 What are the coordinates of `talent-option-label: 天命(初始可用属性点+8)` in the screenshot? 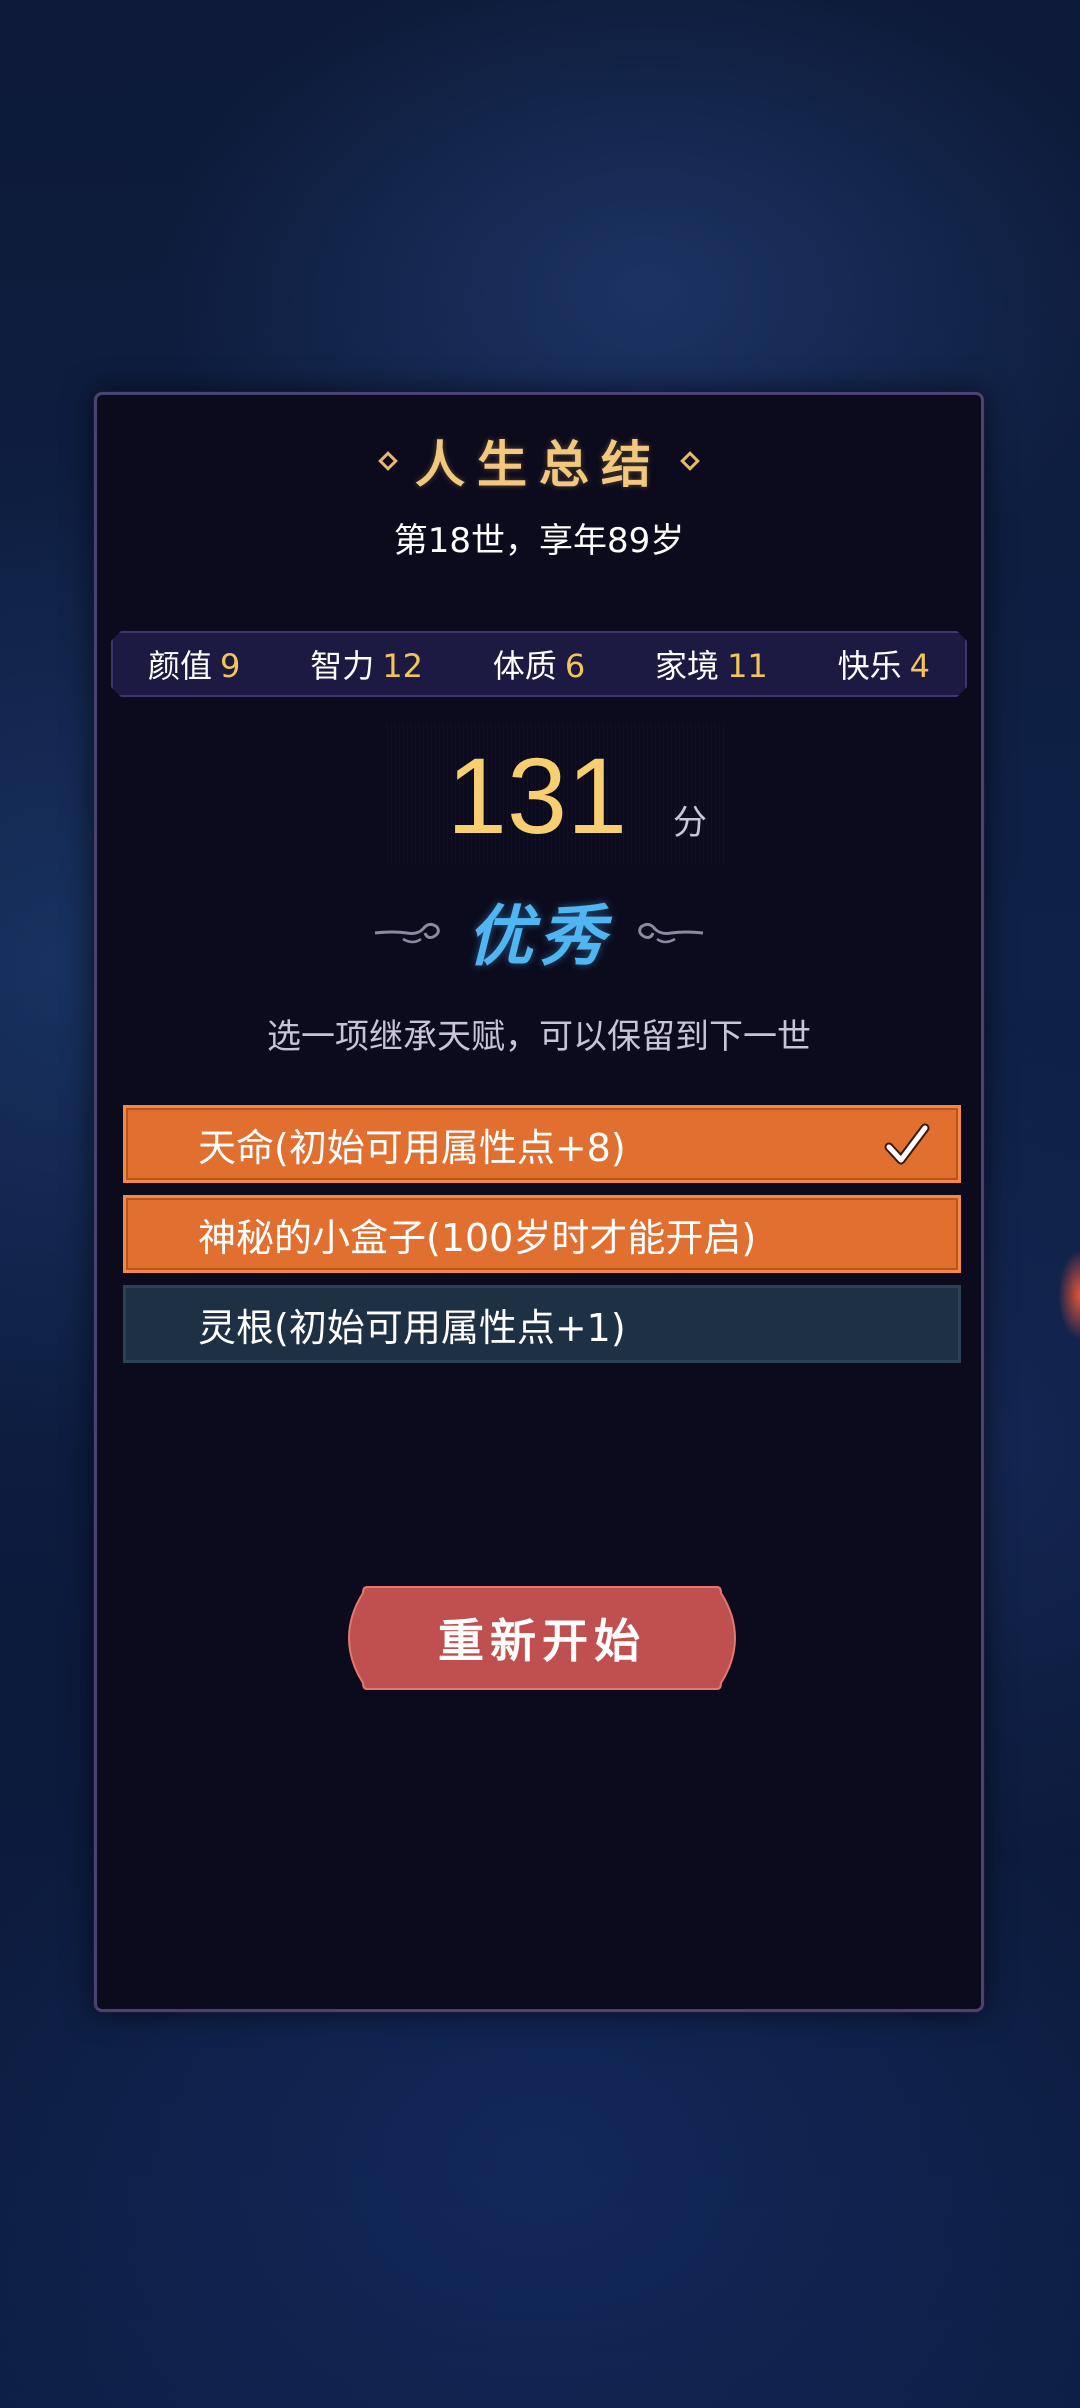 It's located at (412, 1147).